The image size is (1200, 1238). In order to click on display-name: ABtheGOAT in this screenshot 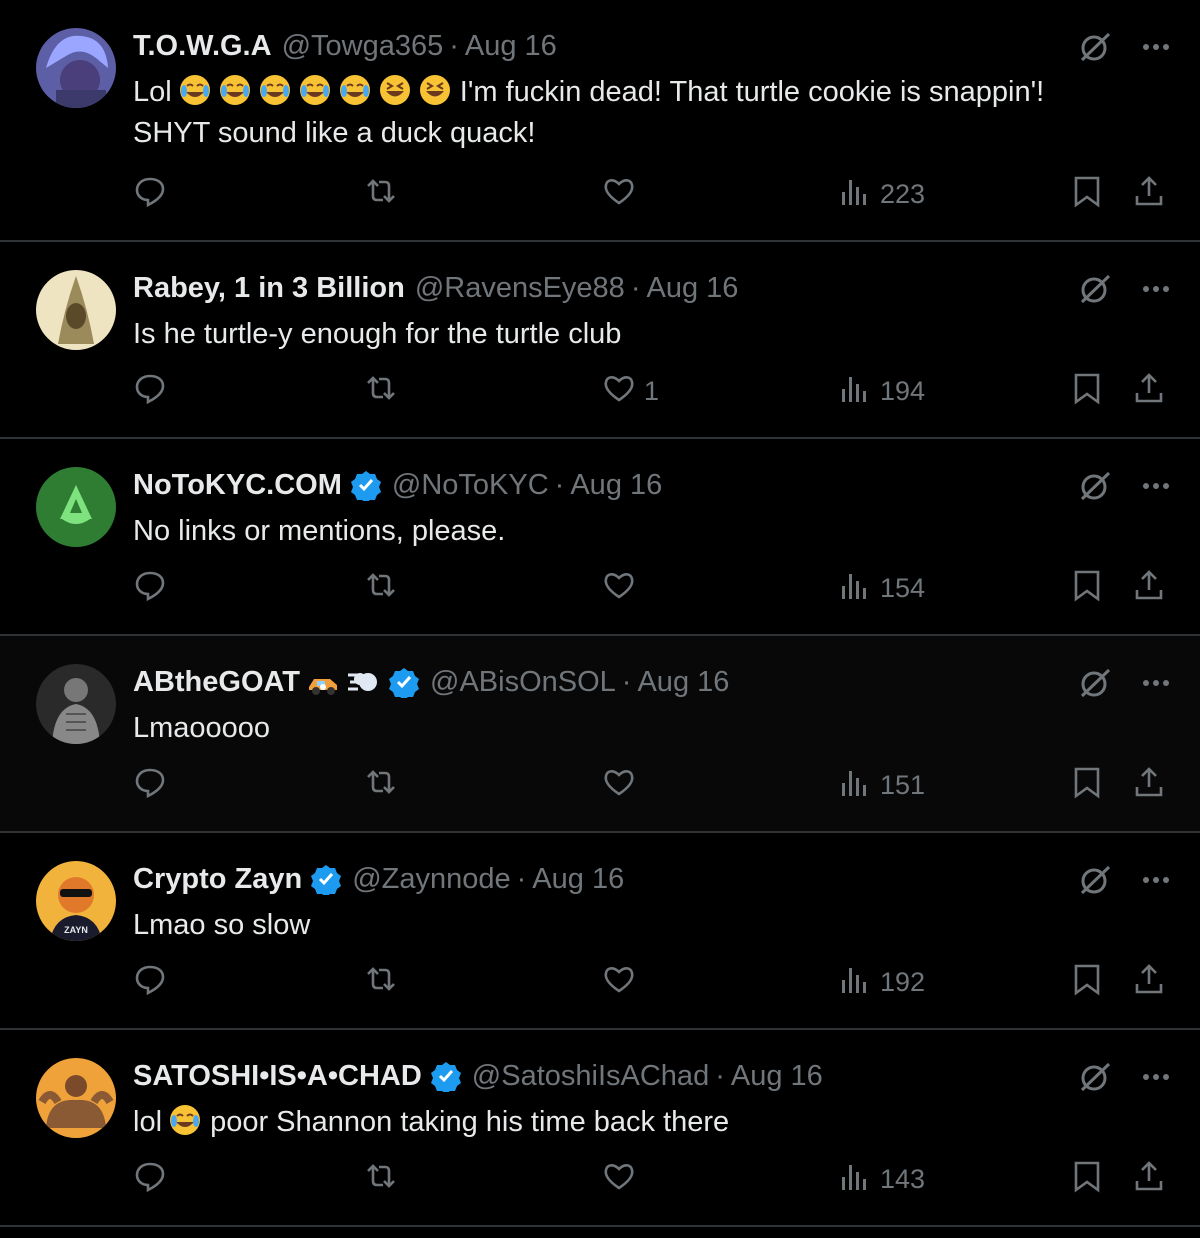, I will do `click(216, 682)`.